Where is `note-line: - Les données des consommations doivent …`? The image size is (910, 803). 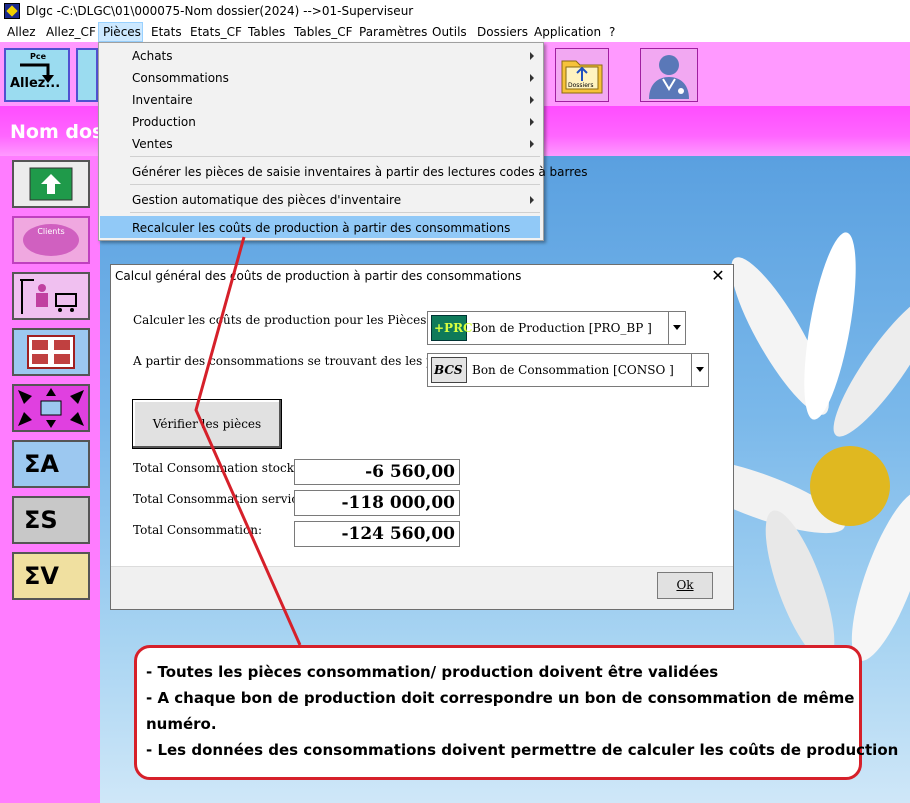 note-line: - Les données des consommations doivent … is located at coordinates (522, 750).